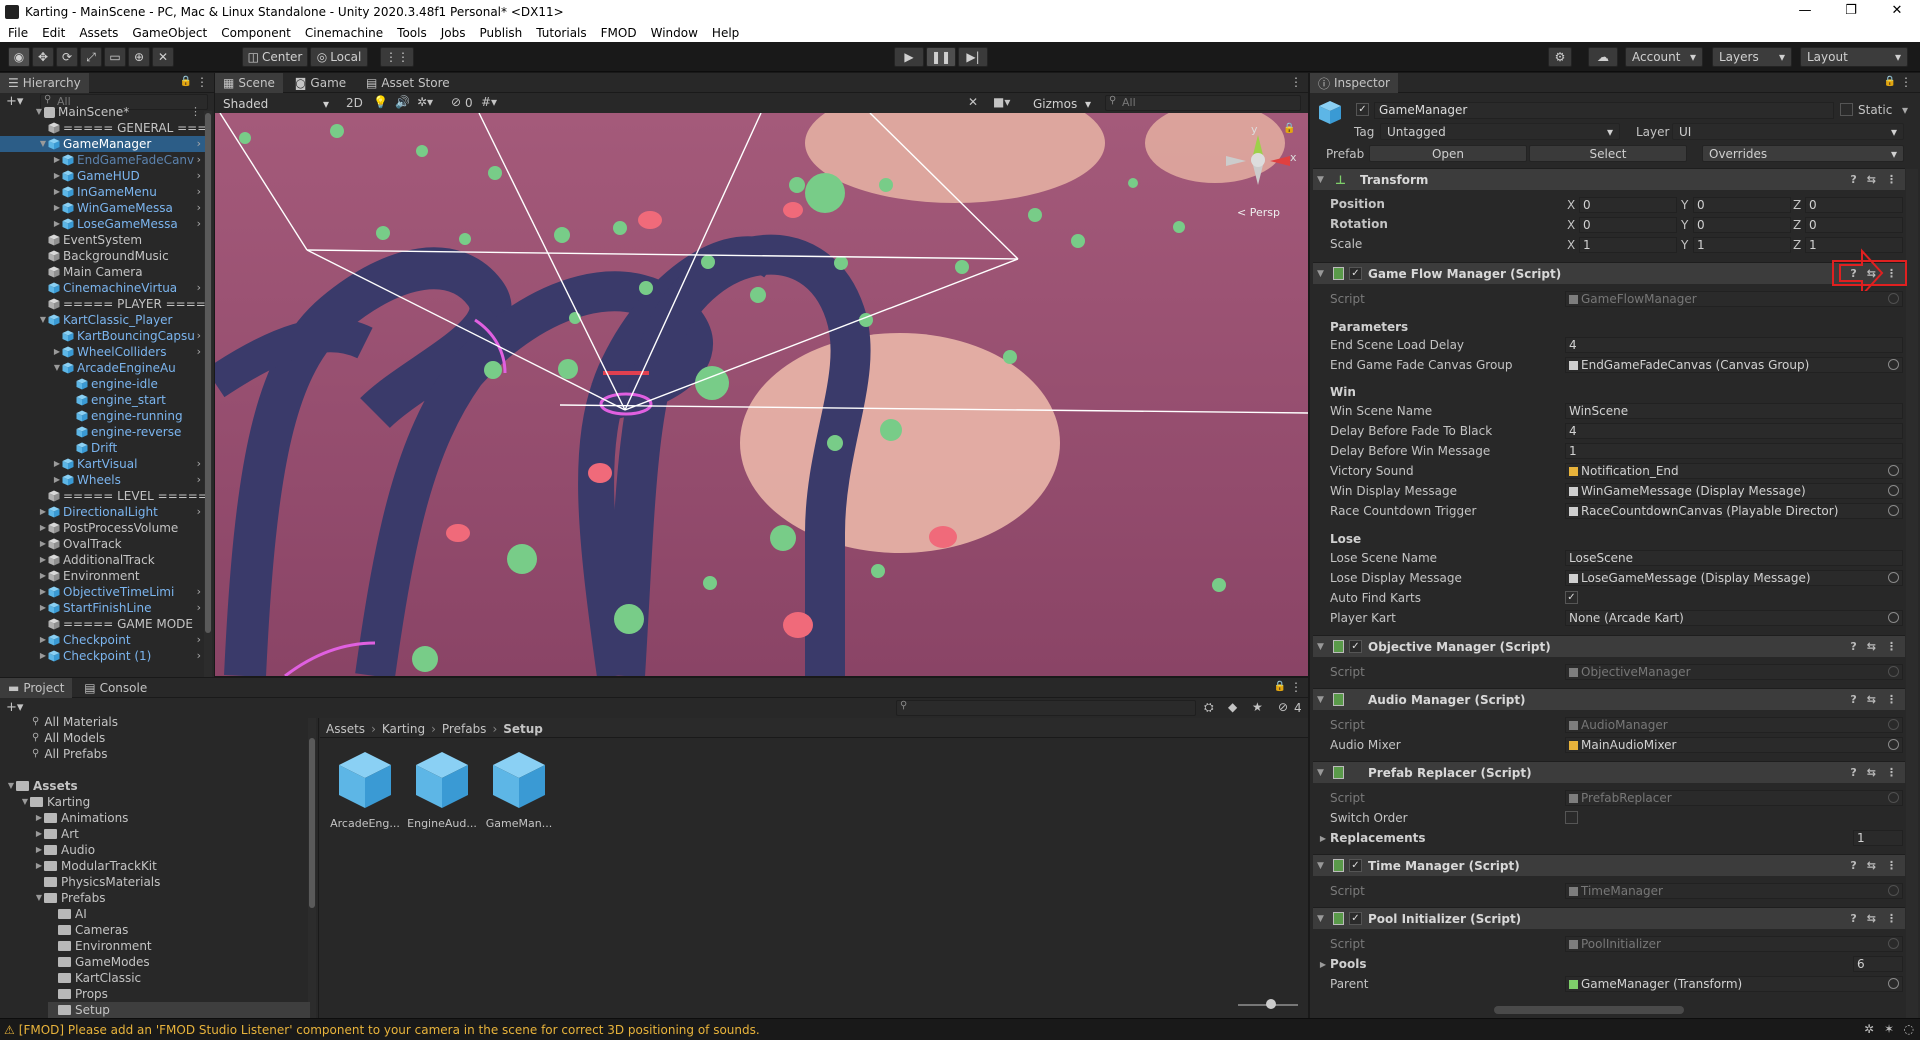 The image size is (1920, 1040). Describe the element at coordinates (70, 898) in the screenshot. I see `project-folder: ▼ Prefabs` at that location.